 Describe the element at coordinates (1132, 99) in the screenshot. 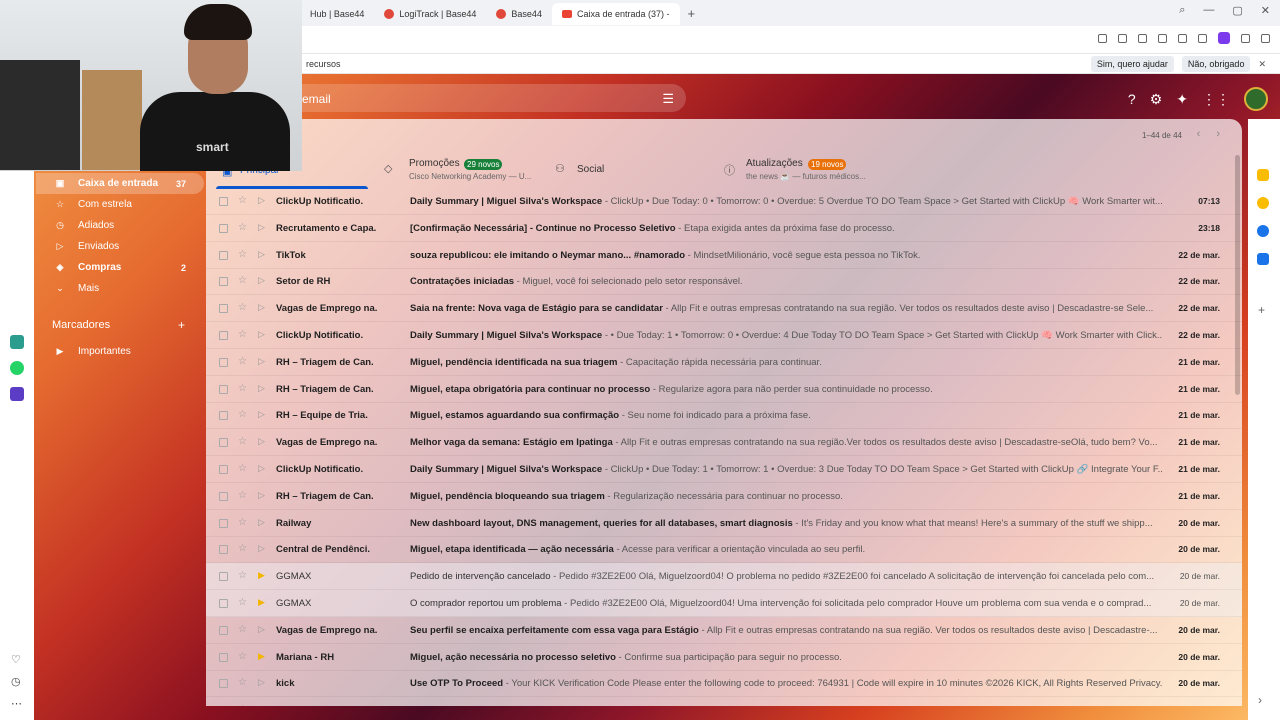

I see `help-icon: ?` at that location.